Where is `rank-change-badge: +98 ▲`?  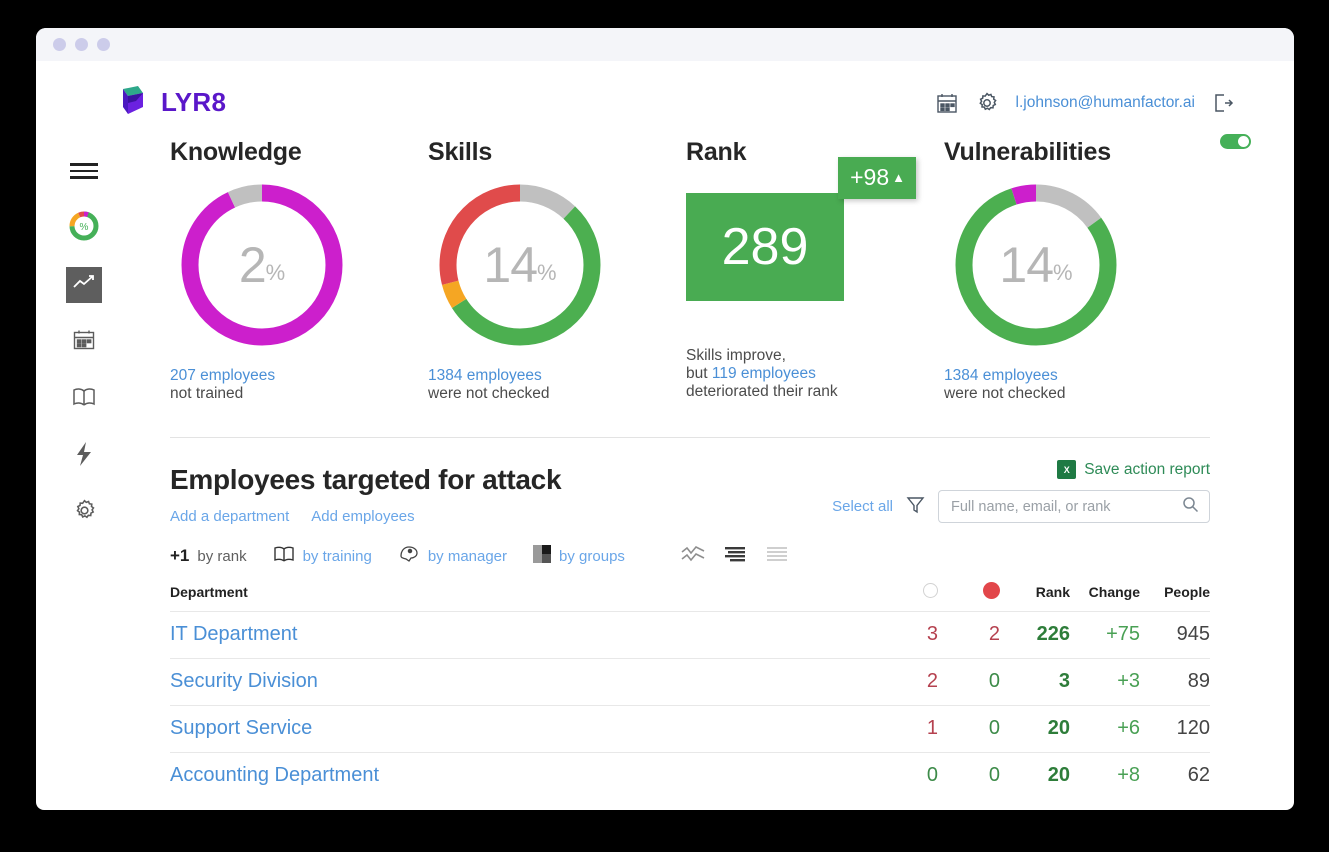
rank-change-badge: +98 ▲ is located at coordinates (877, 178).